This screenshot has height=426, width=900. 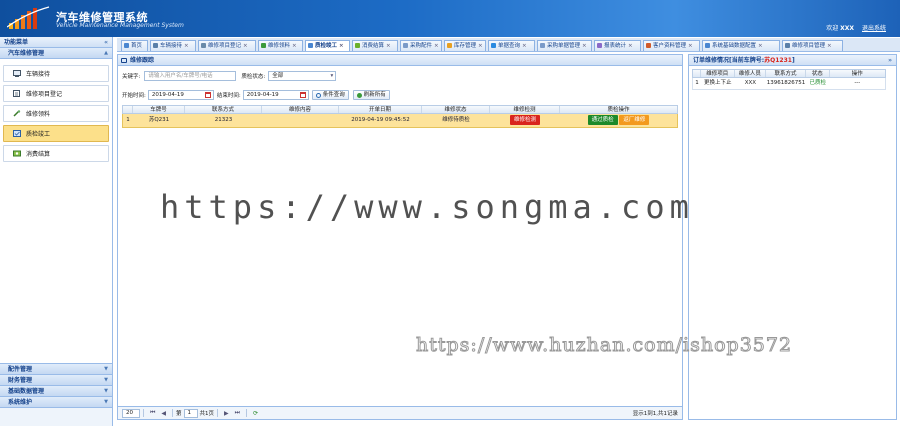 I want to click on group-head-basedata: 基础数据管理 ▼, so click(x=56, y=391).